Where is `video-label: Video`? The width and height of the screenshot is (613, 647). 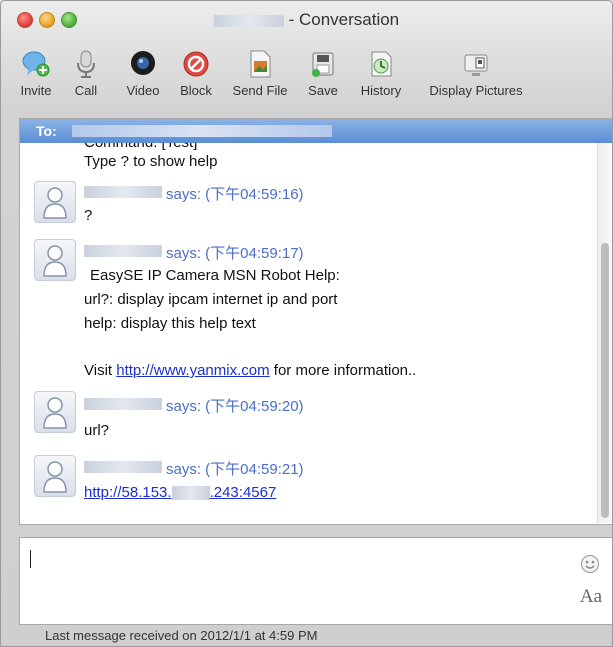 video-label: Video is located at coordinates (143, 90).